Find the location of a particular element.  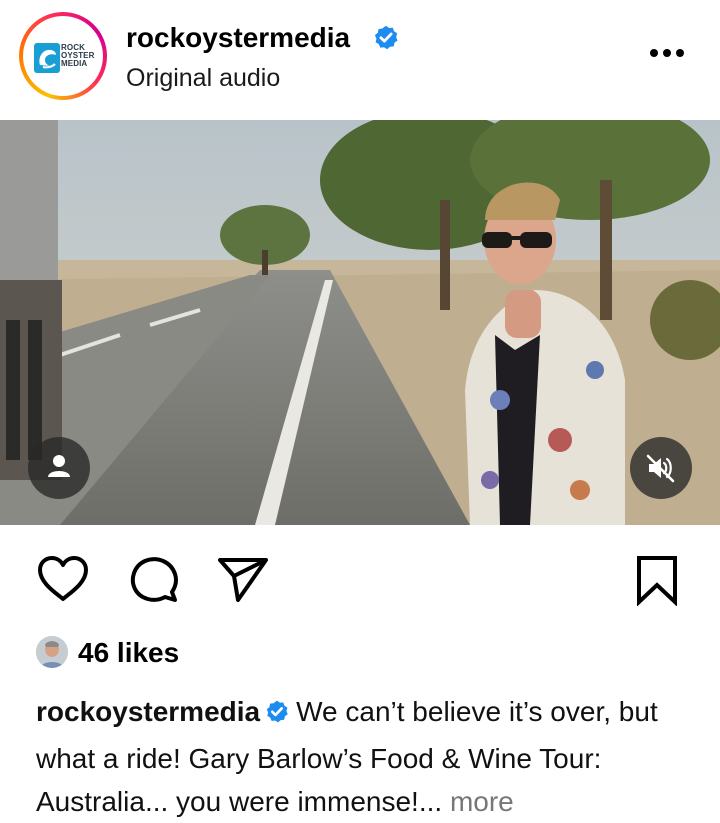

bookmark-icon is located at coordinates (657, 580).